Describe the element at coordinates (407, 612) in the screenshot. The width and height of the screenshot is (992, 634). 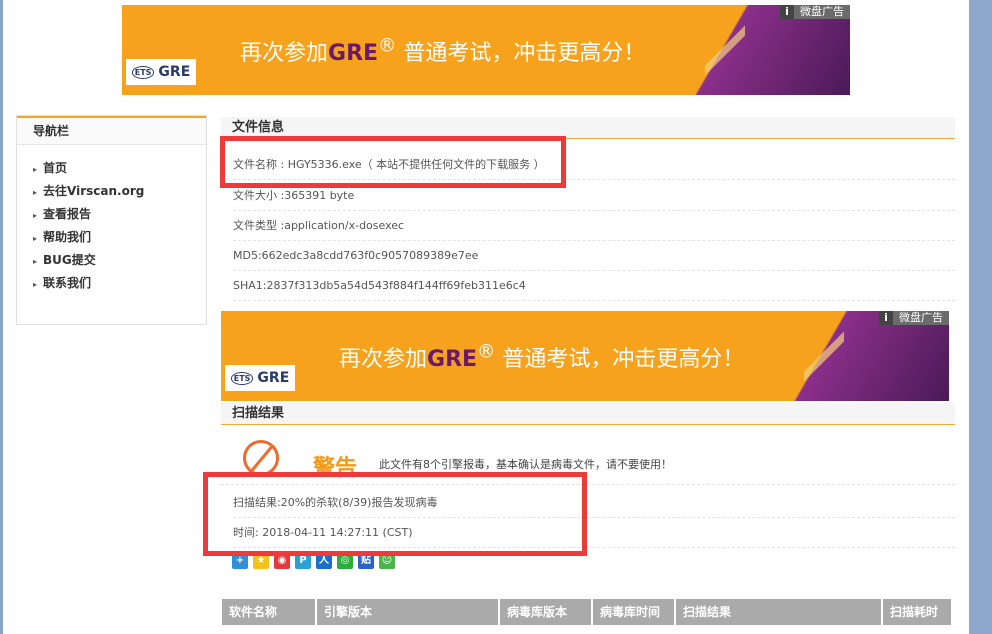
I see `col-engine-version: 引擎版本` at that location.